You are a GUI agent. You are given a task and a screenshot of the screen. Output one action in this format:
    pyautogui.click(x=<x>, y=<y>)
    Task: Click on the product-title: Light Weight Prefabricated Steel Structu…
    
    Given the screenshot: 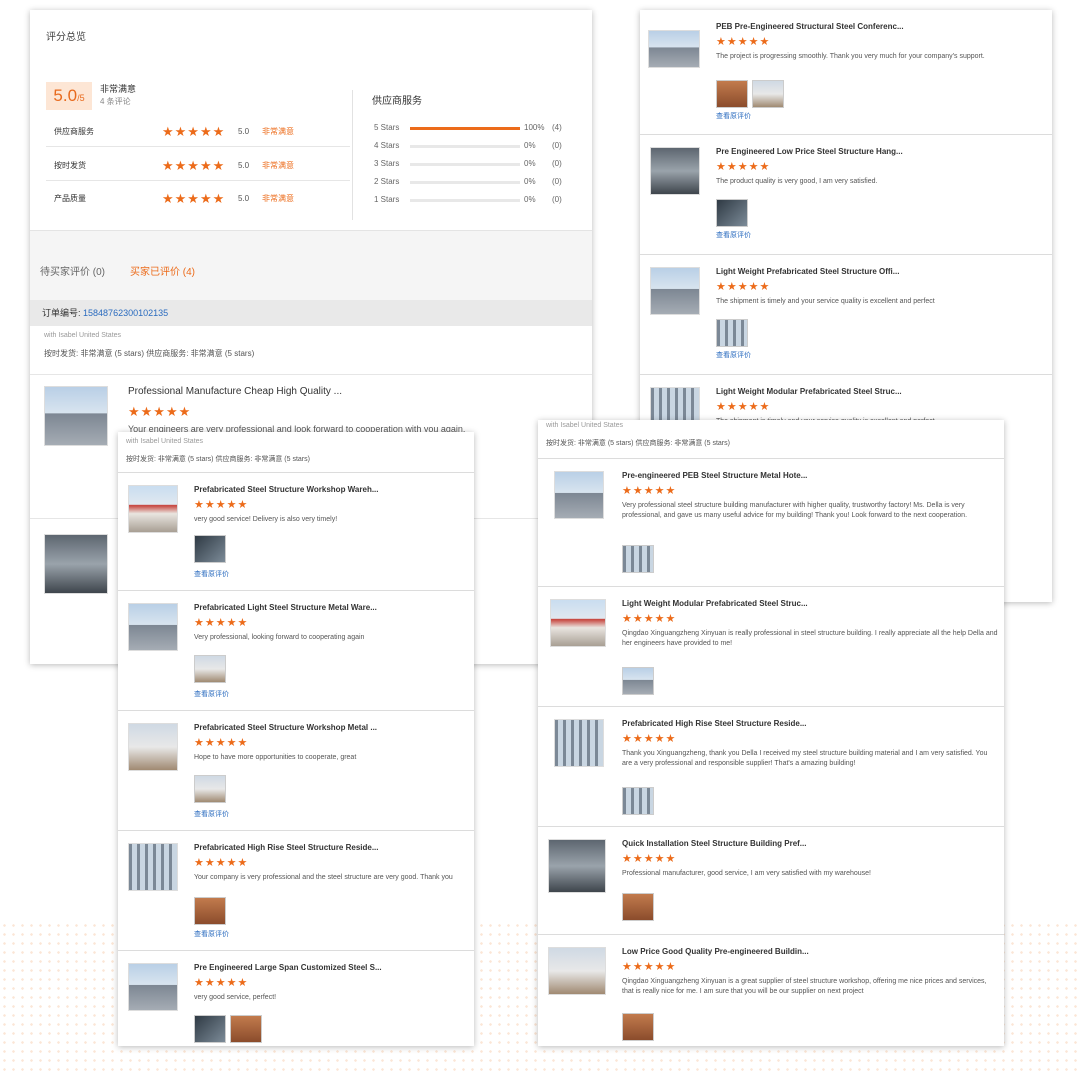 What is the action you would take?
    pyautogui.click(x=807, y=271)
    